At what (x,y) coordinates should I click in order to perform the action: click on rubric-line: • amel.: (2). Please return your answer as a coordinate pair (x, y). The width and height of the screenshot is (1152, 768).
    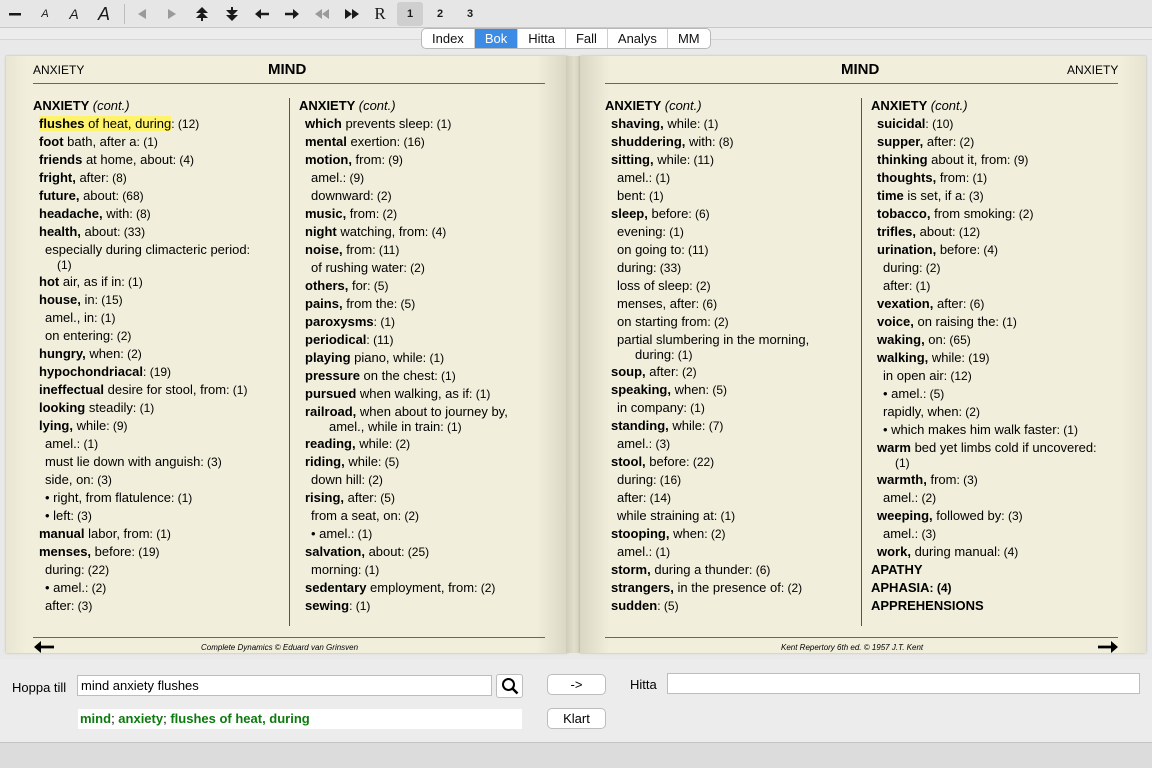
    Looking at the image, I should click on (141, 588).